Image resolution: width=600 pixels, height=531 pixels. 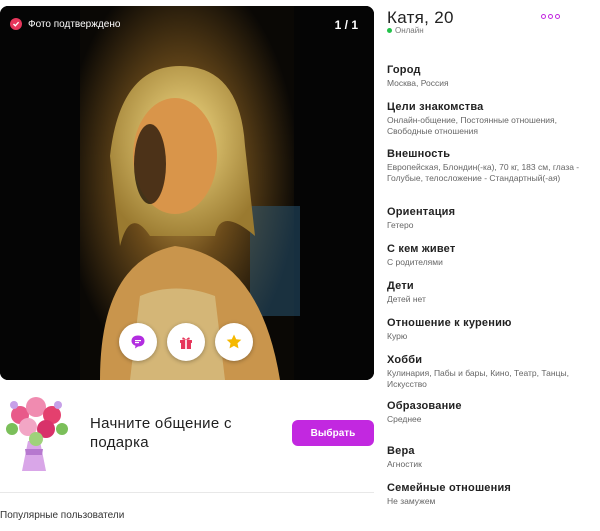 I want to click on field-smoking: Отношение к курению Курю, so click(x=489, y=329).